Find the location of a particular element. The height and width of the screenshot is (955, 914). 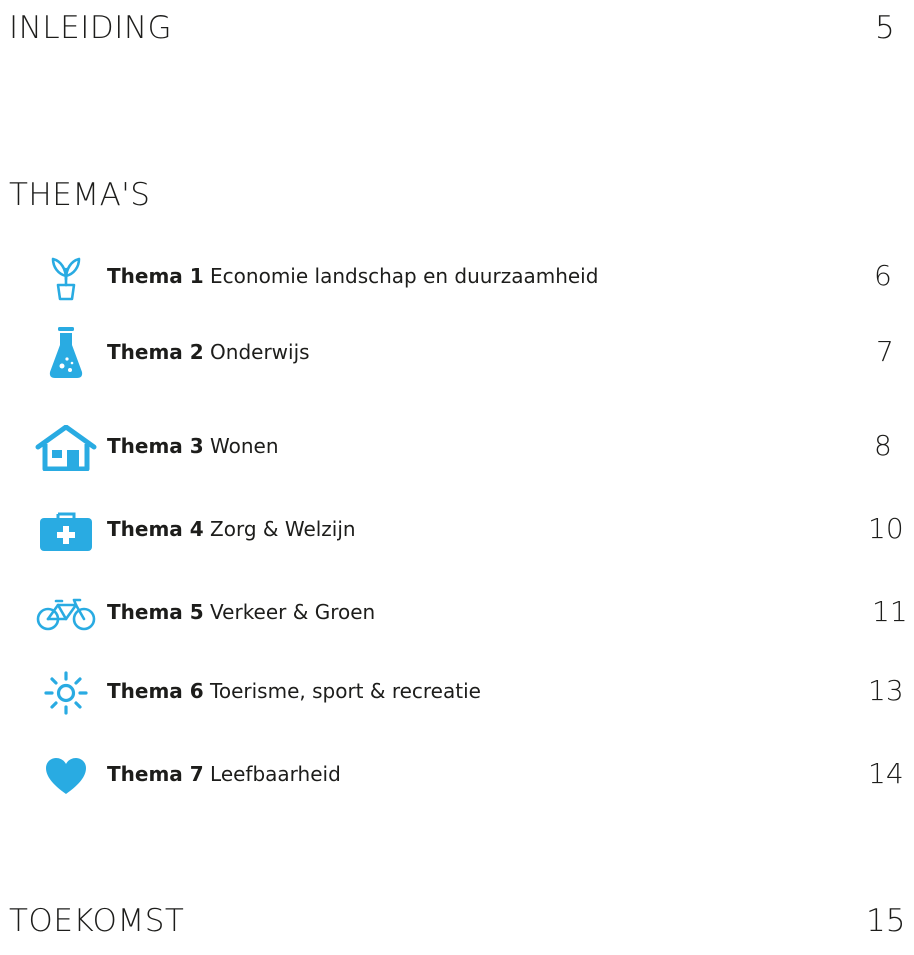

theme-row-7: Thema 7 Leefbaarheid 14 is located at coordinates (474, 776).